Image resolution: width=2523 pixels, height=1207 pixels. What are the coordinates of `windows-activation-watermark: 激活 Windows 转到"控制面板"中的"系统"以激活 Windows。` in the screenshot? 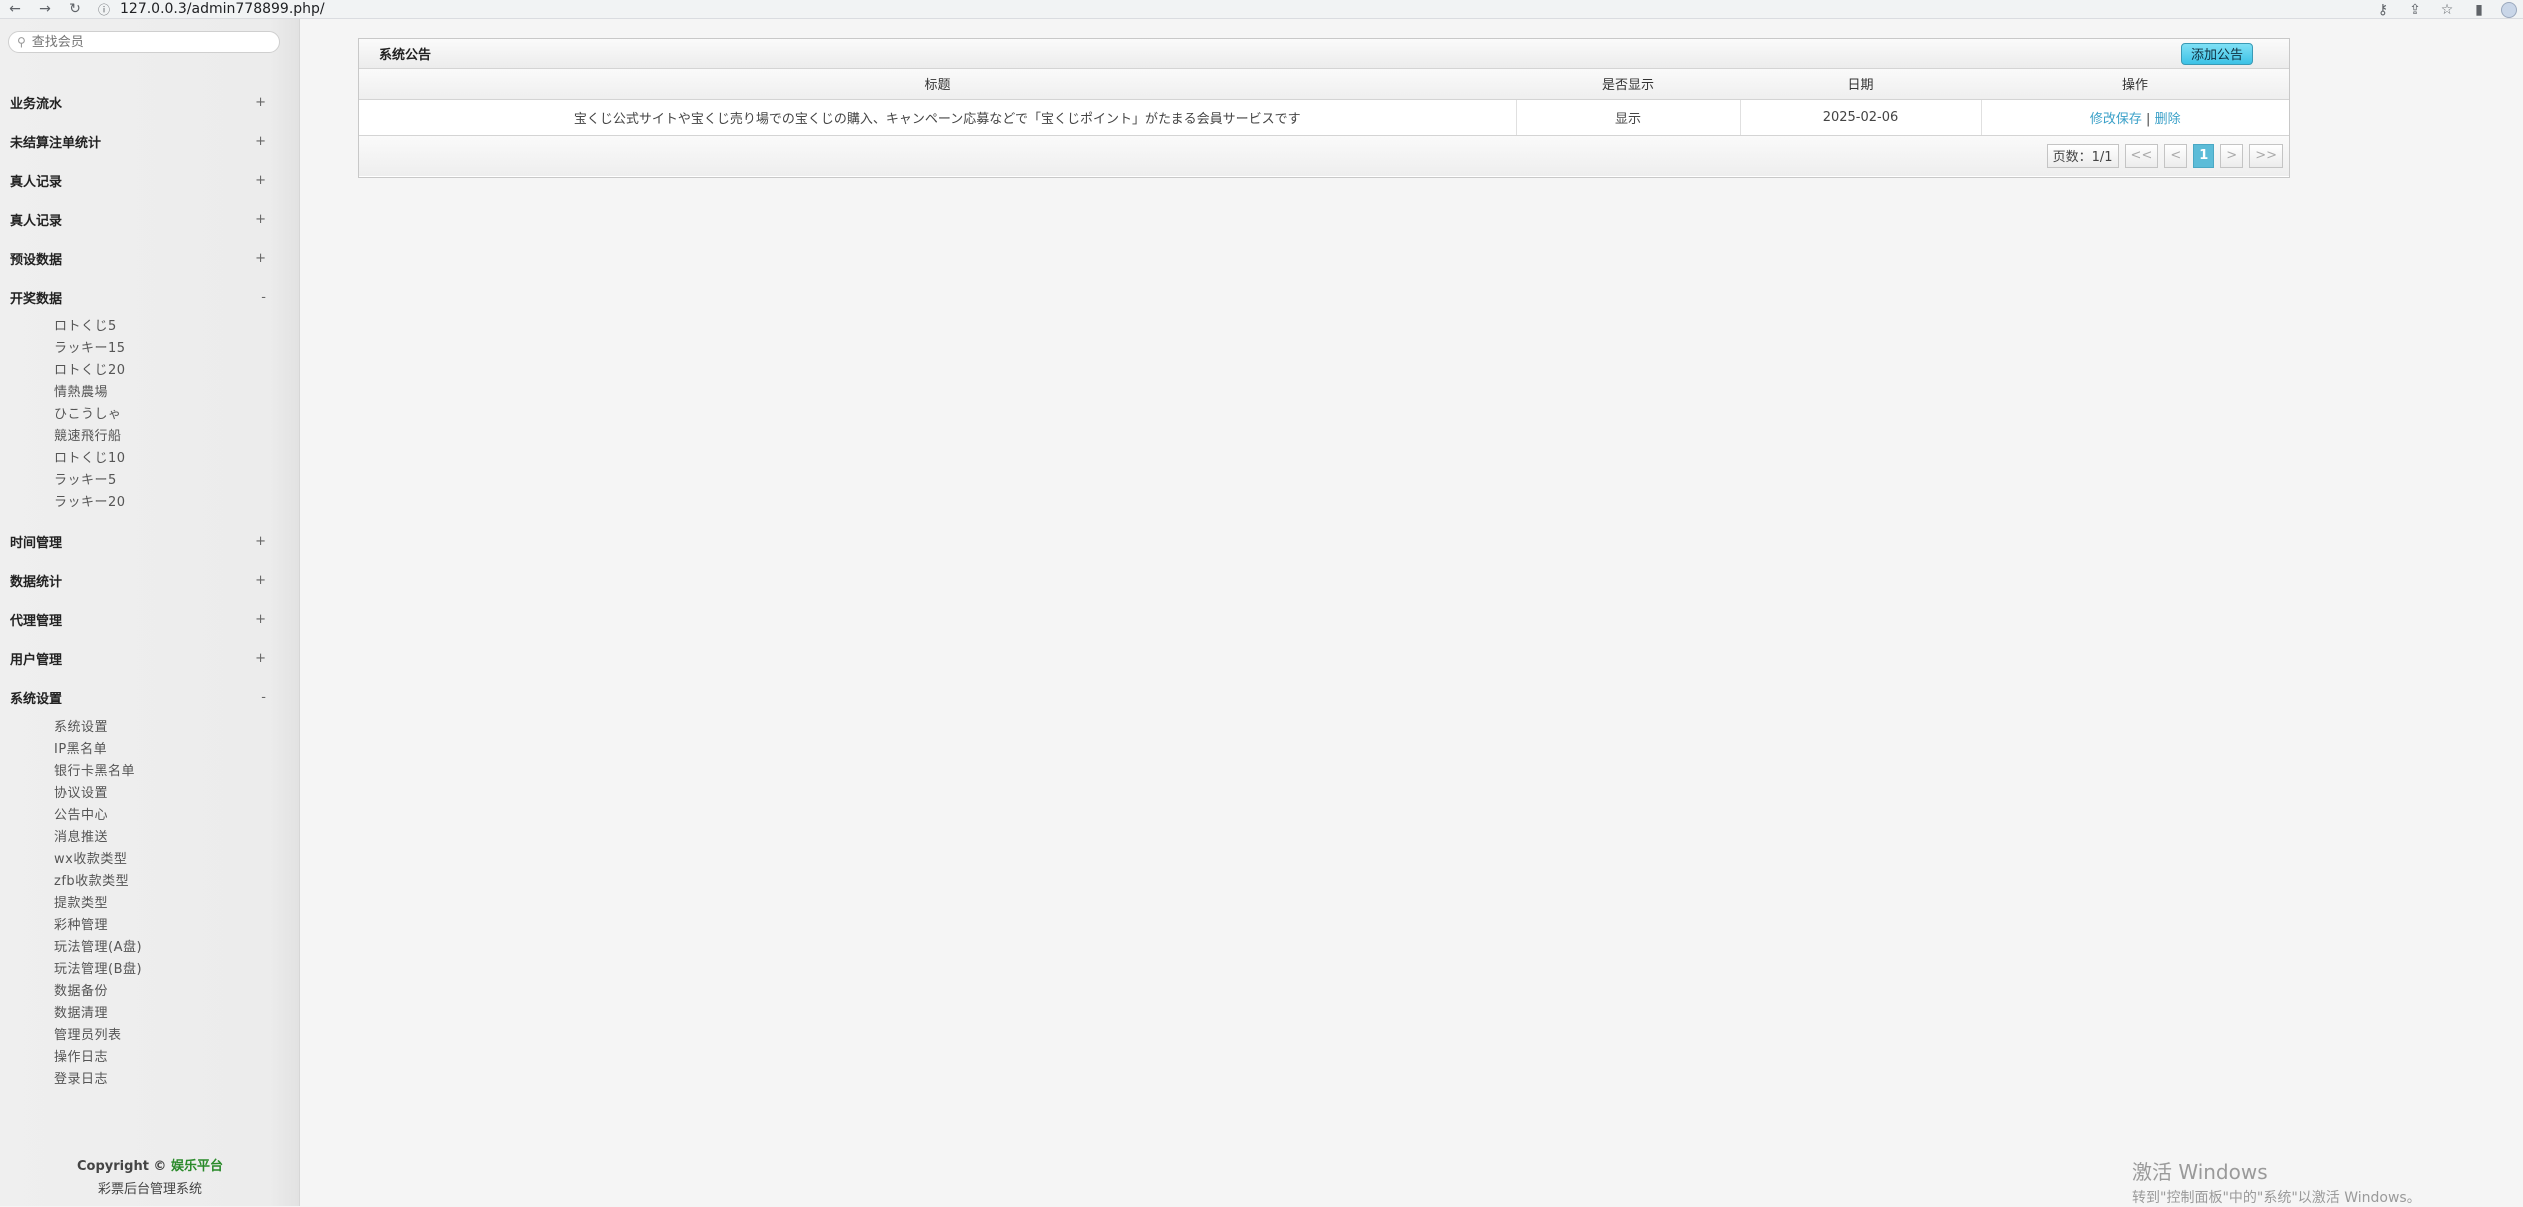 It's located at (2276, 1183).